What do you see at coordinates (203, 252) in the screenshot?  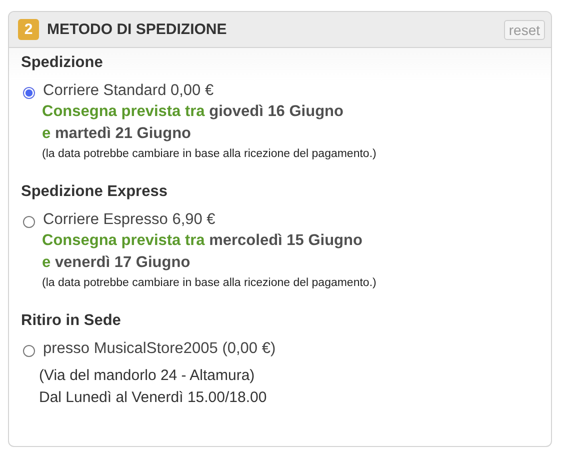 I see `delivery-estimate: Consegna prevista tra mercoledì 15 Giugno e venerdì 17 Giugno` at bounding box center [203, 252].